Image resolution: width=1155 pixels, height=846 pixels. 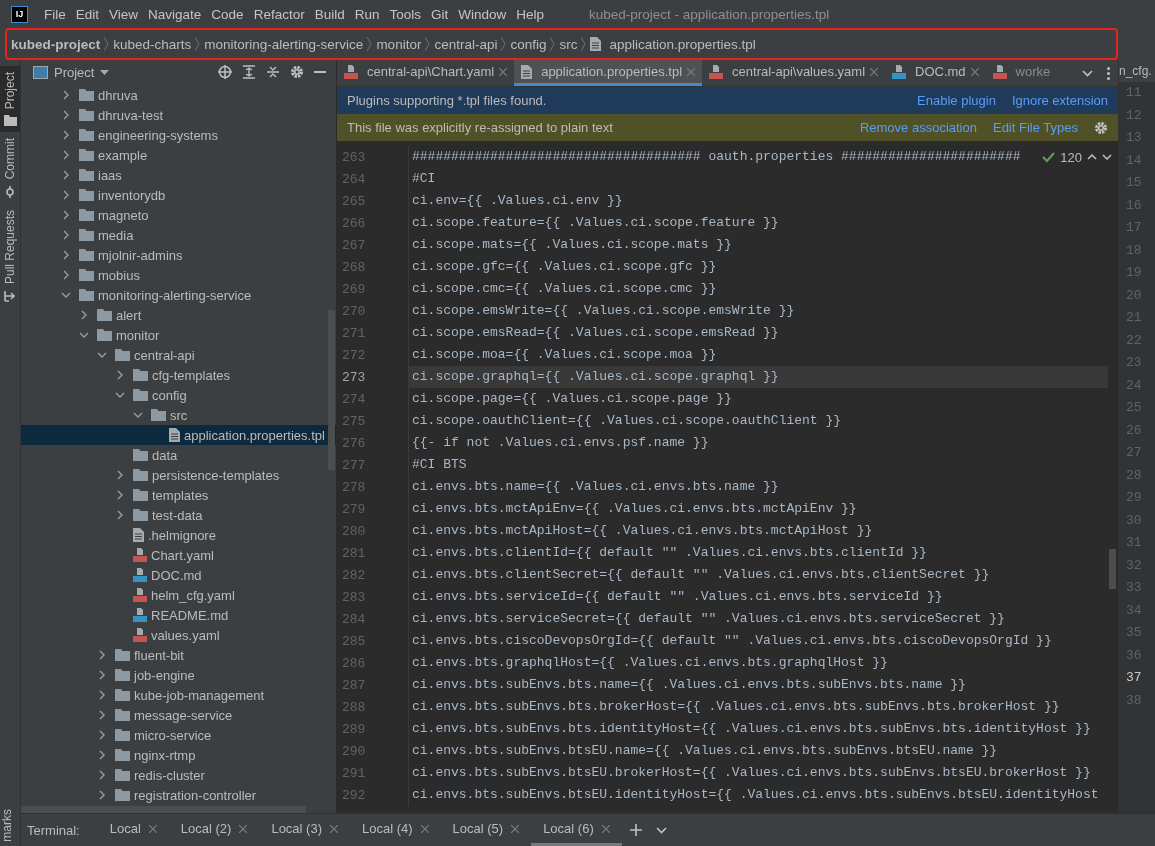 What do you see at coordinates (279, 14) in the screenshot?
I see `menu-item: Refactor` at bounding box center [279, 14].